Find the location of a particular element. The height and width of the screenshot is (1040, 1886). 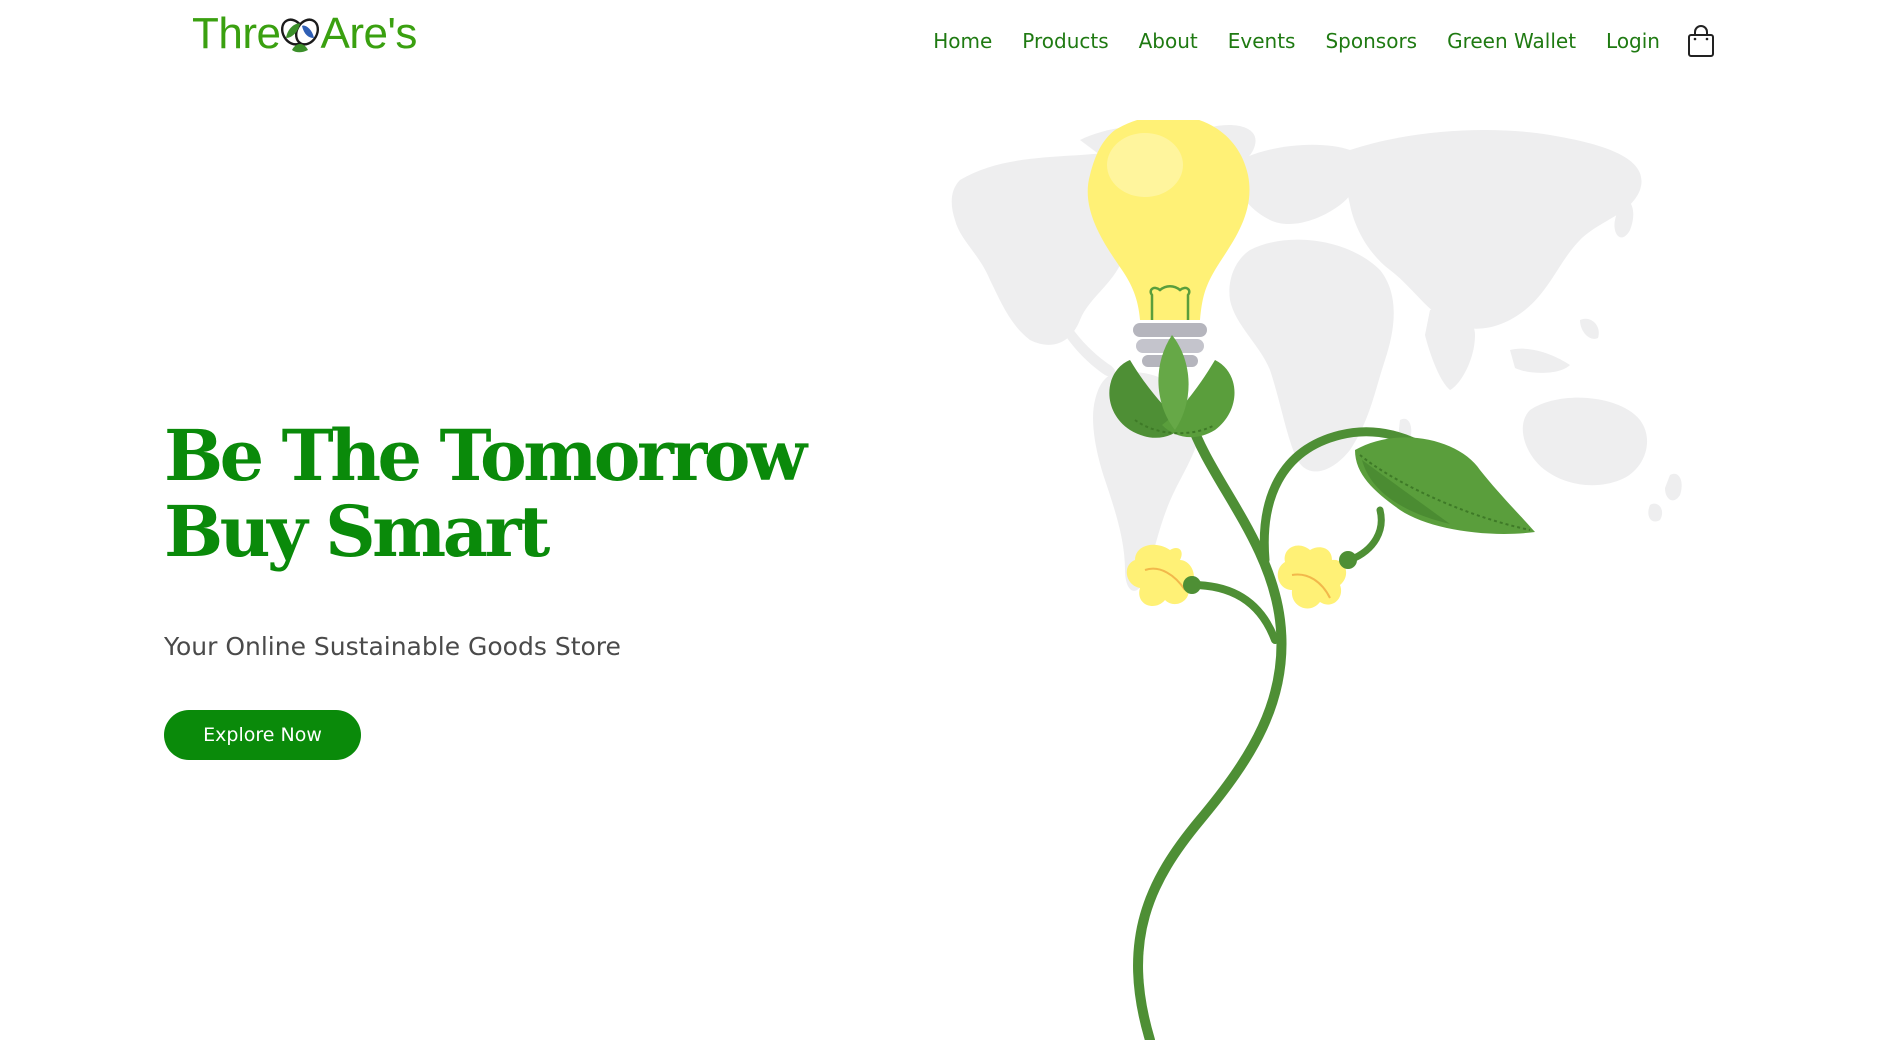

hero-title-line-1: Be The Tomorrow is located at coordinates (485, 455).